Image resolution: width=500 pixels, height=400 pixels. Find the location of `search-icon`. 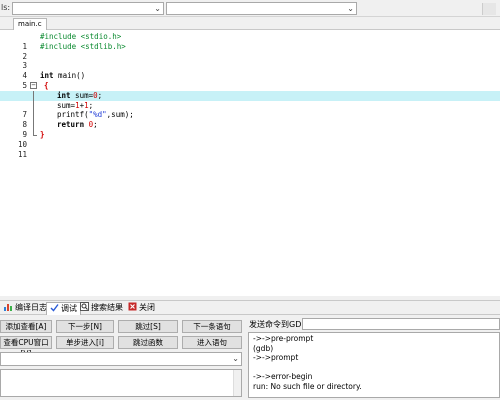

search-icon is located at coordinates (84, 306).